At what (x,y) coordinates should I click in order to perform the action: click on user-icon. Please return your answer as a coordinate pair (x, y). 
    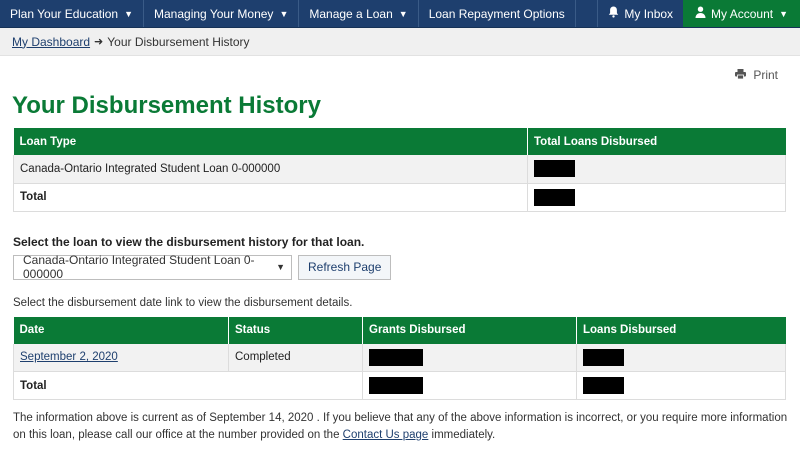
    Looking at the image, I should click on (700, 13).